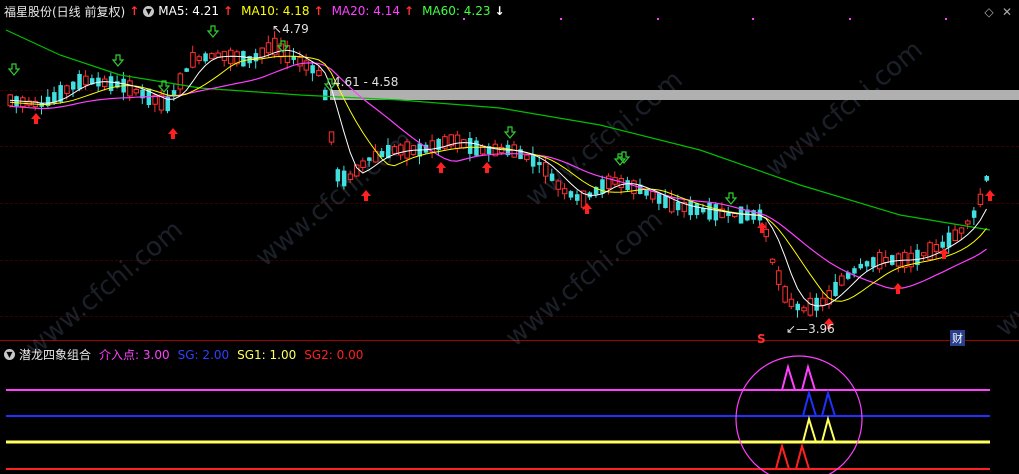 Image resolution: width=1019 pixels, height=474 pixels. I want to click on p2-spike, so click(816, 403).